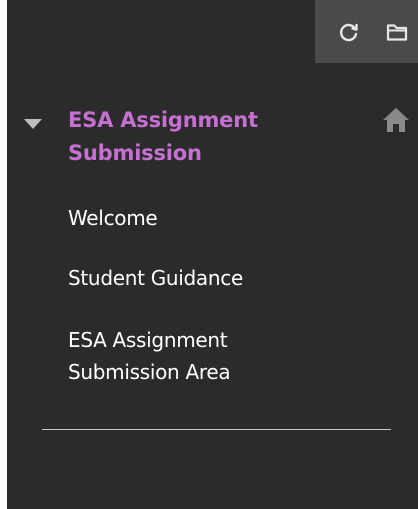  I want to click on folder-icon, so click(397, 32).